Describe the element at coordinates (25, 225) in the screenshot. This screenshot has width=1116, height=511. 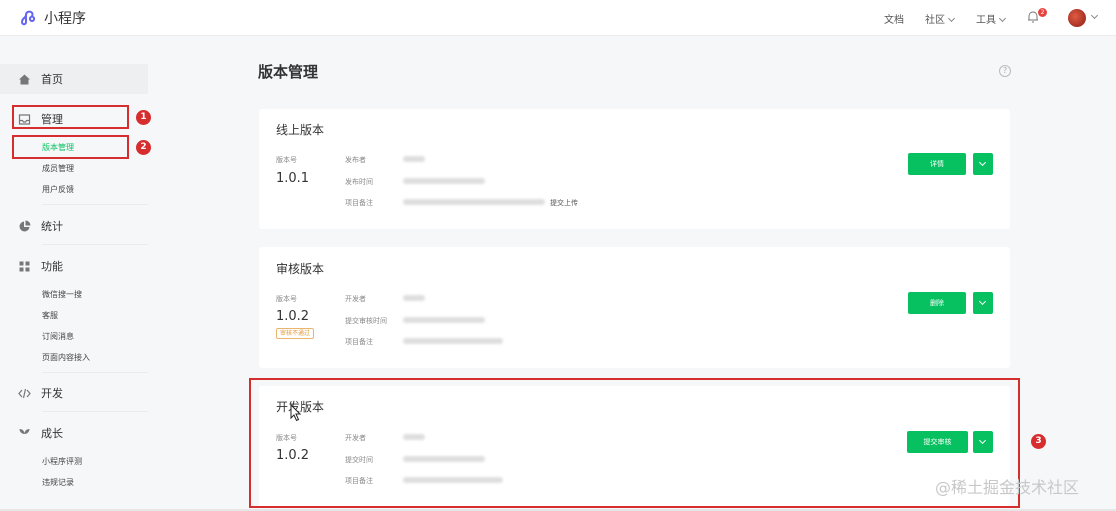
I see `pie-chart-icon` at that location.